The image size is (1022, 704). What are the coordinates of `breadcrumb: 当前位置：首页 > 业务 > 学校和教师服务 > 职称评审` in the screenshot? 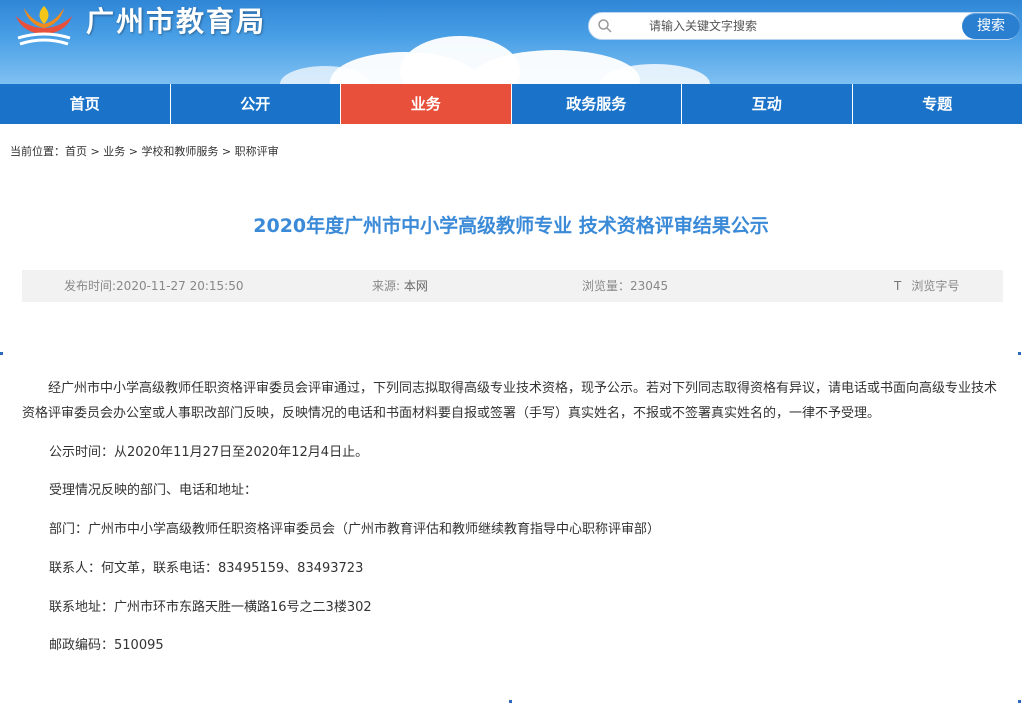 It's located at (144, 152).